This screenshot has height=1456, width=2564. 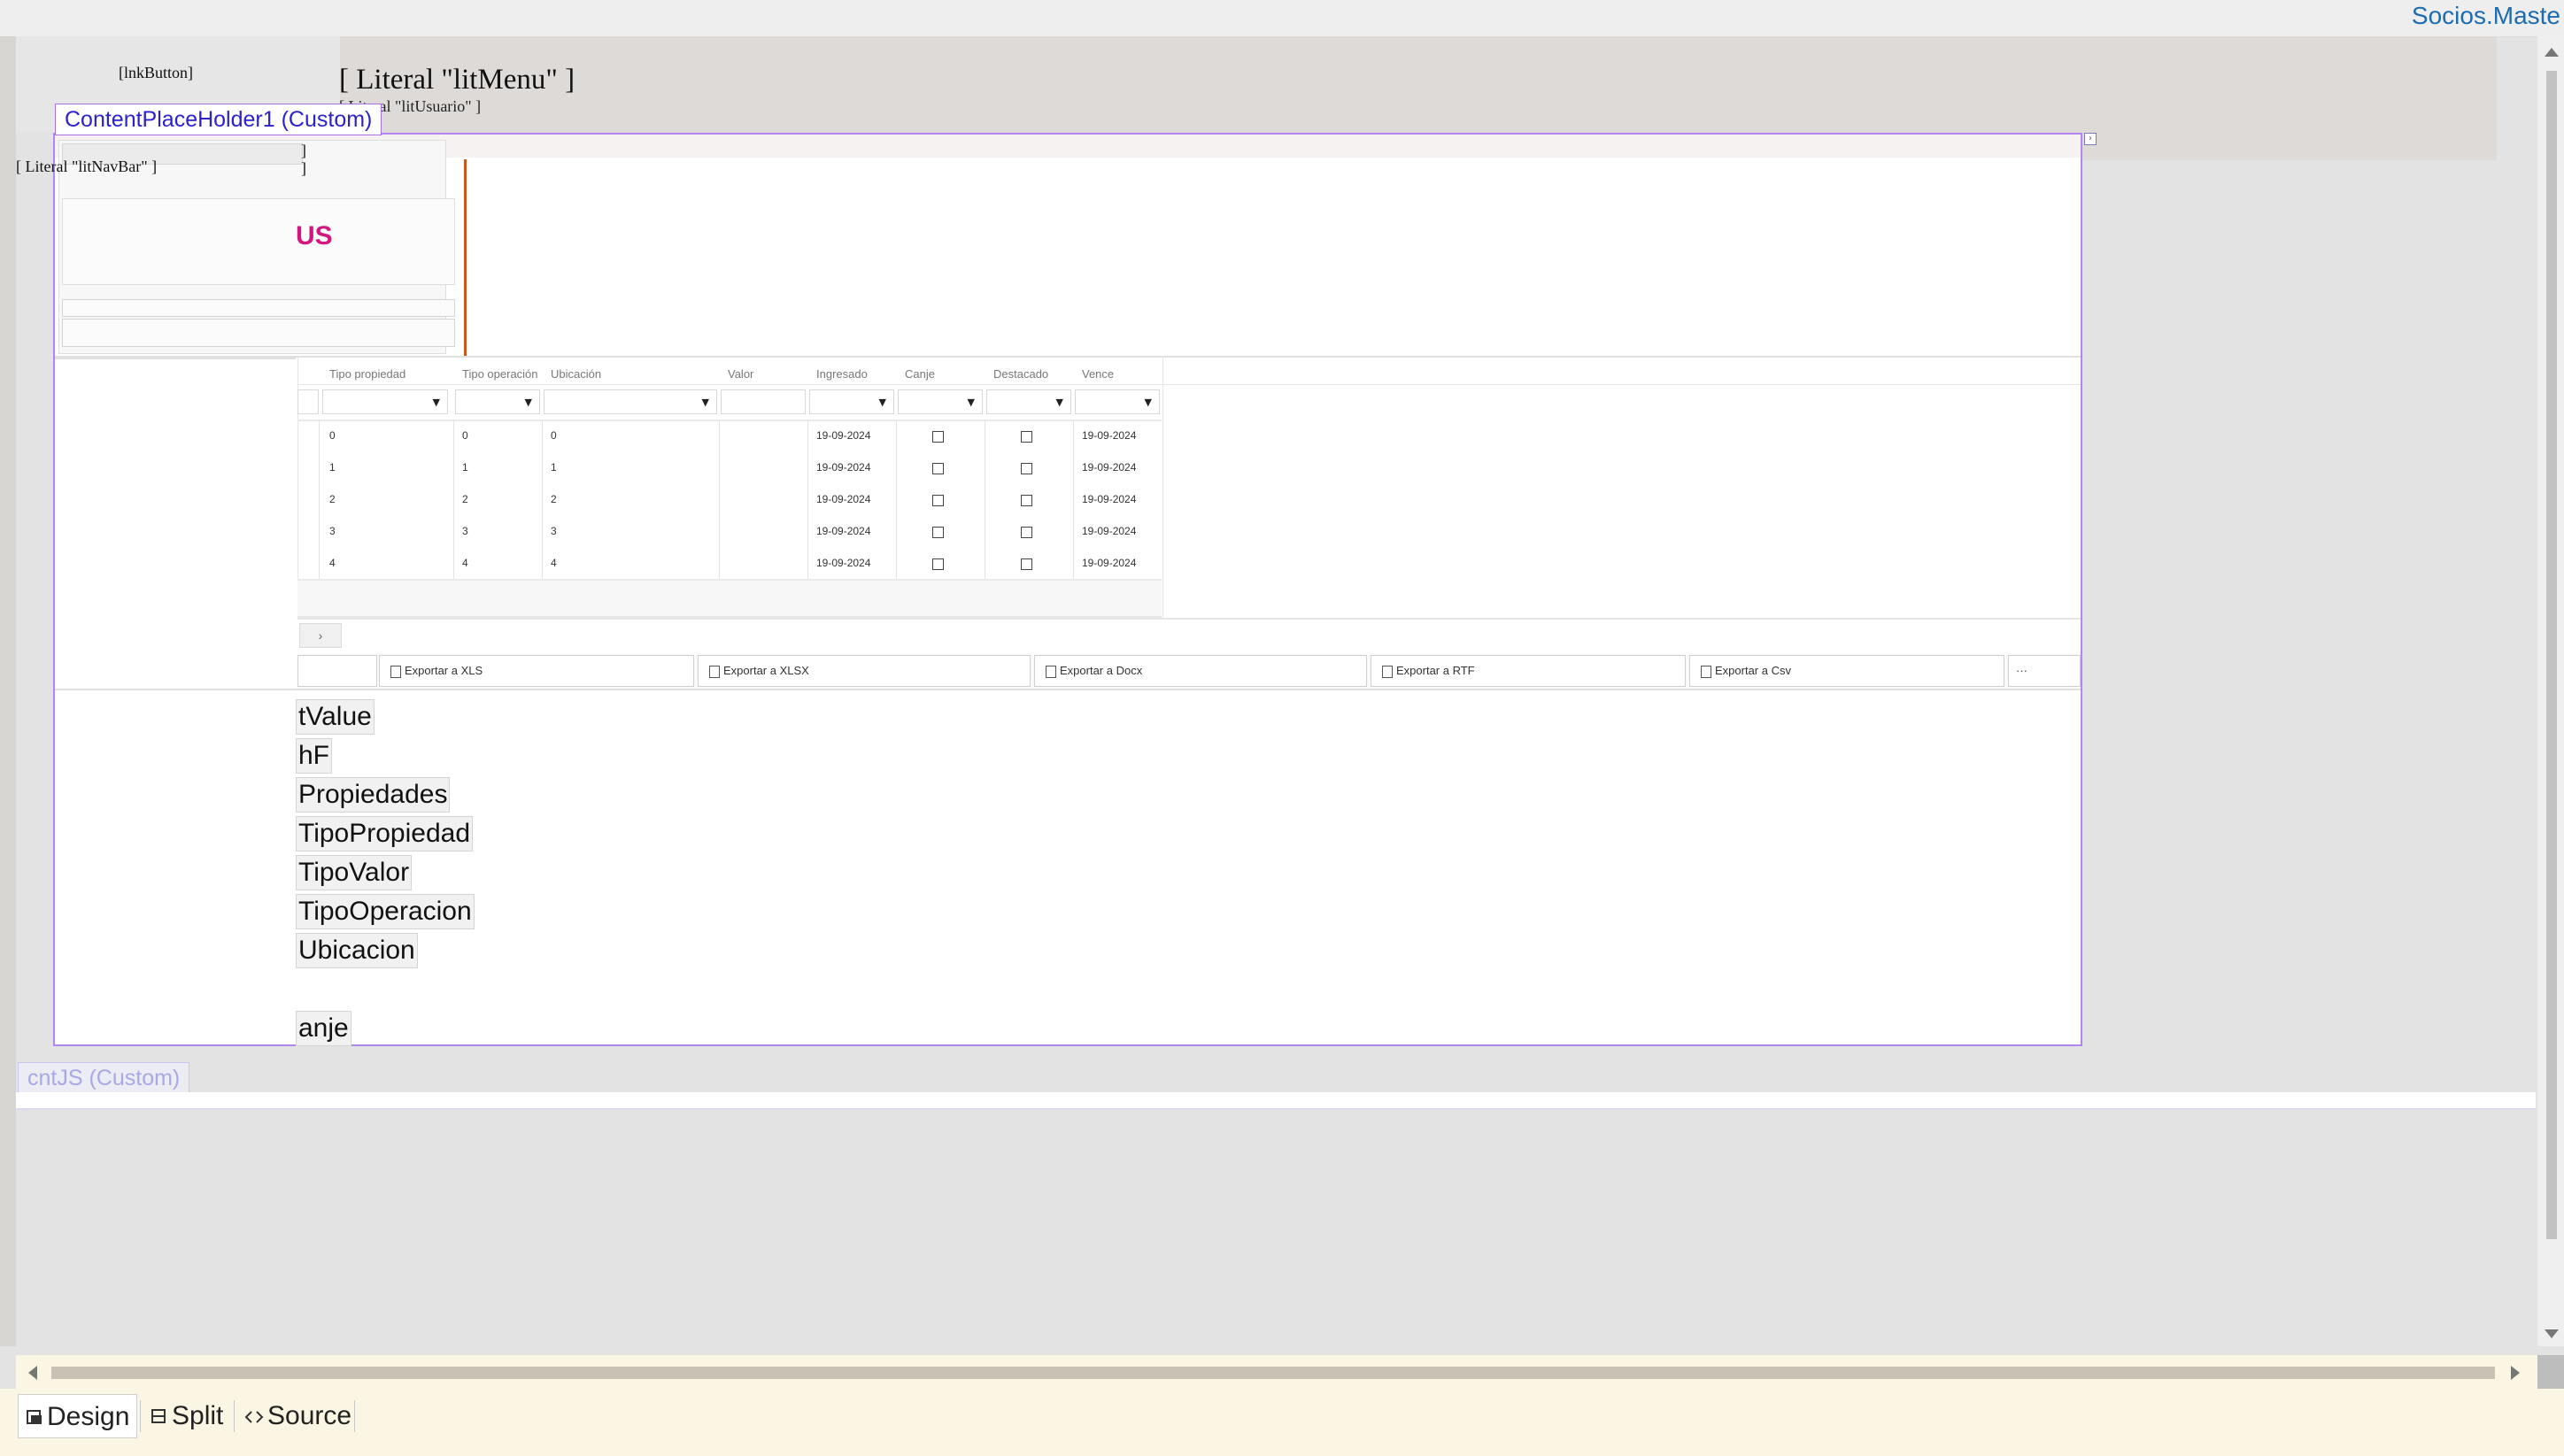 What do you see at coordinates (258, 241) in the screenshot?
I see `logo-box` at bounding box center [258, 241].